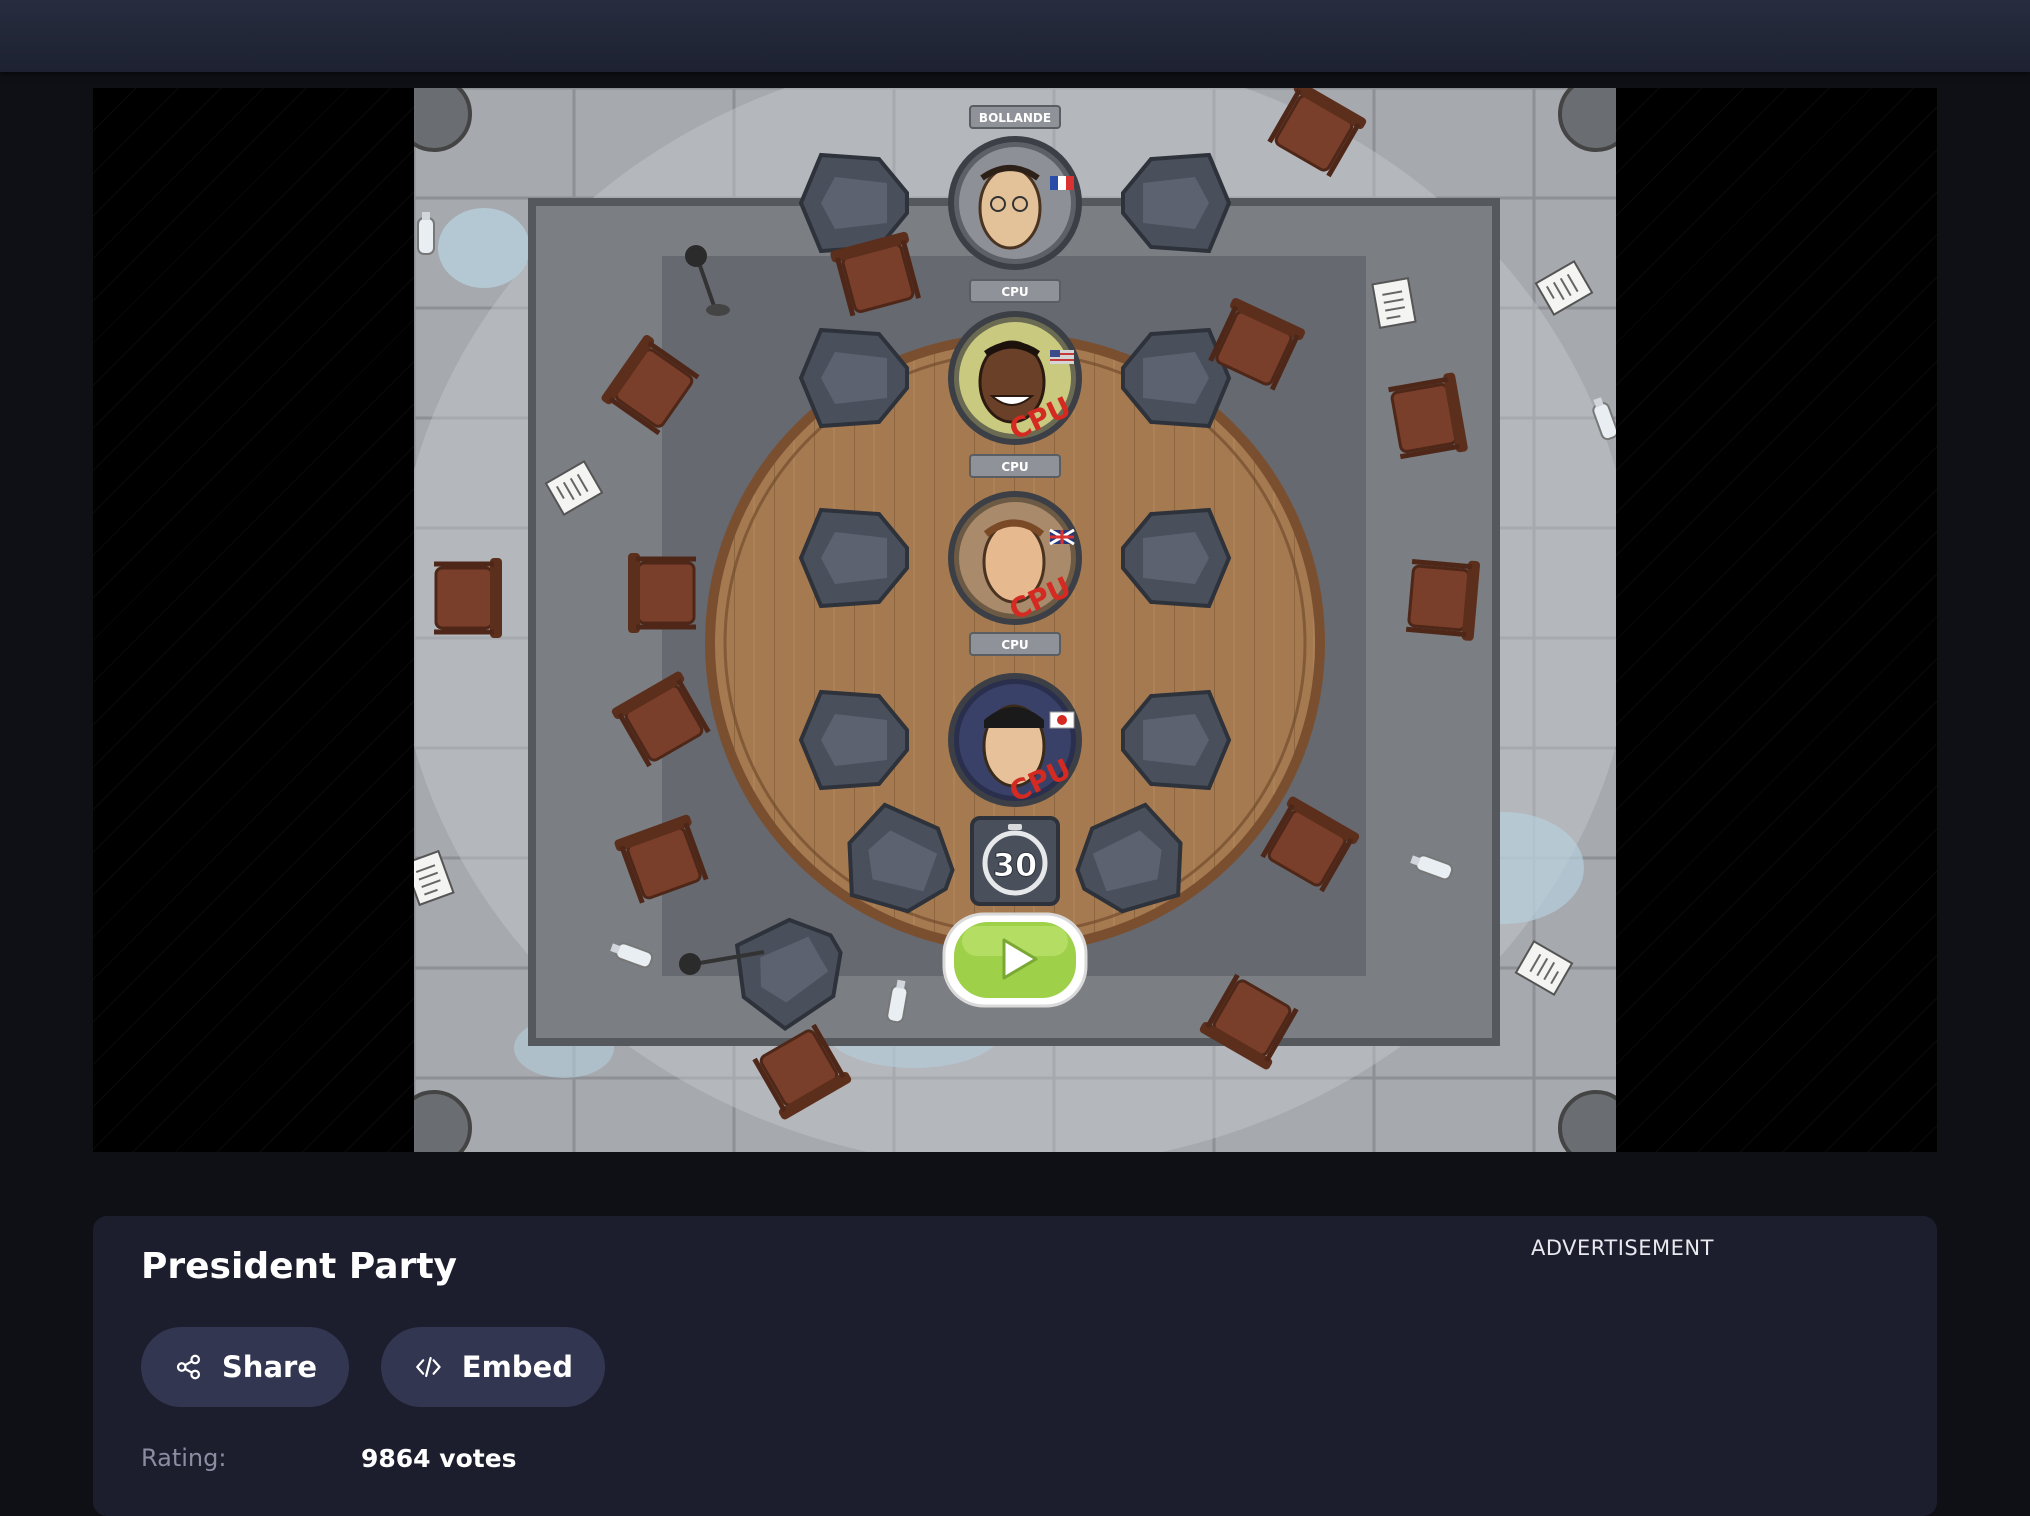  I want to click on turn-timer: 30, so click(1015, 861).